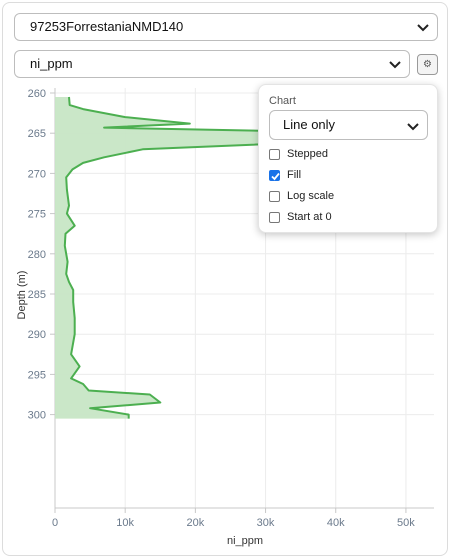 This screenshot has width=452, height=560. What do you see at coordinates (406, 523) in the screenshot?
I see `x-tick-label: 50k` at bounding box center [406, 523].